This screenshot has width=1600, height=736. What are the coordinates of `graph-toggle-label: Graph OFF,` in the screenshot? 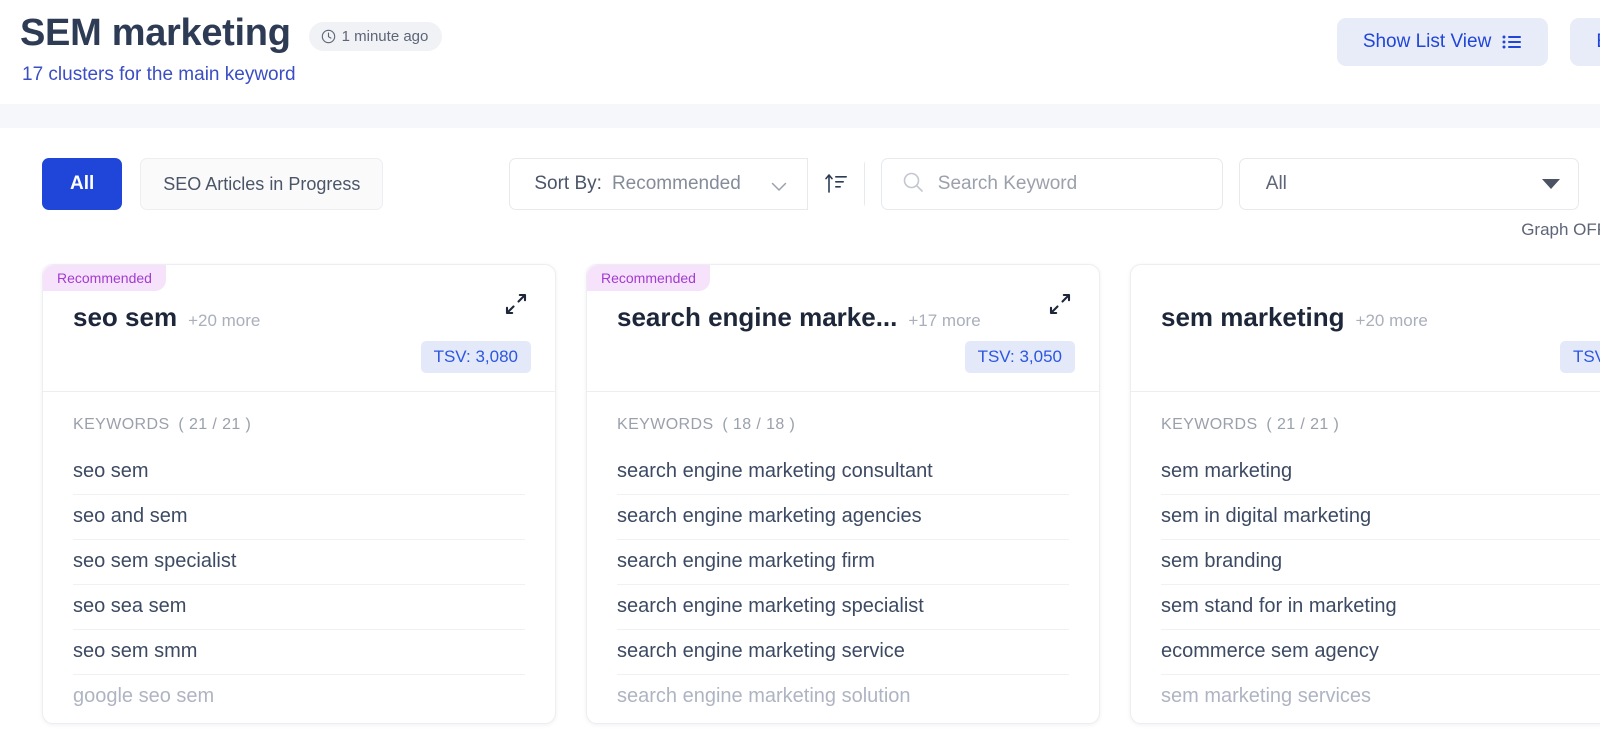 It's located at (1560, 230).